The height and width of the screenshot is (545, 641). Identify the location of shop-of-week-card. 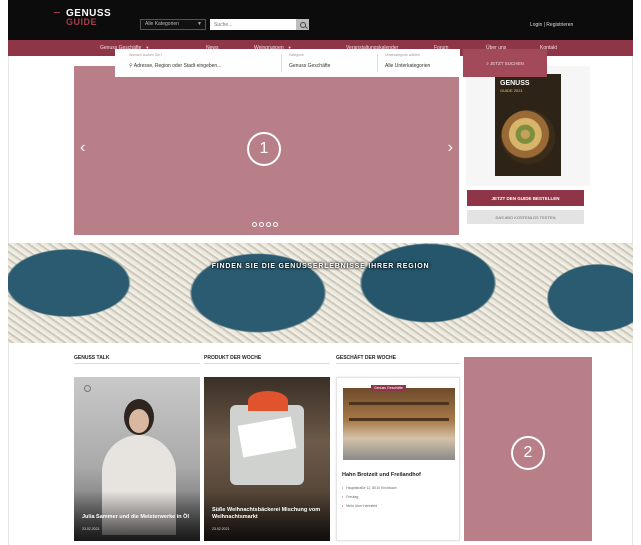
(398, 459).